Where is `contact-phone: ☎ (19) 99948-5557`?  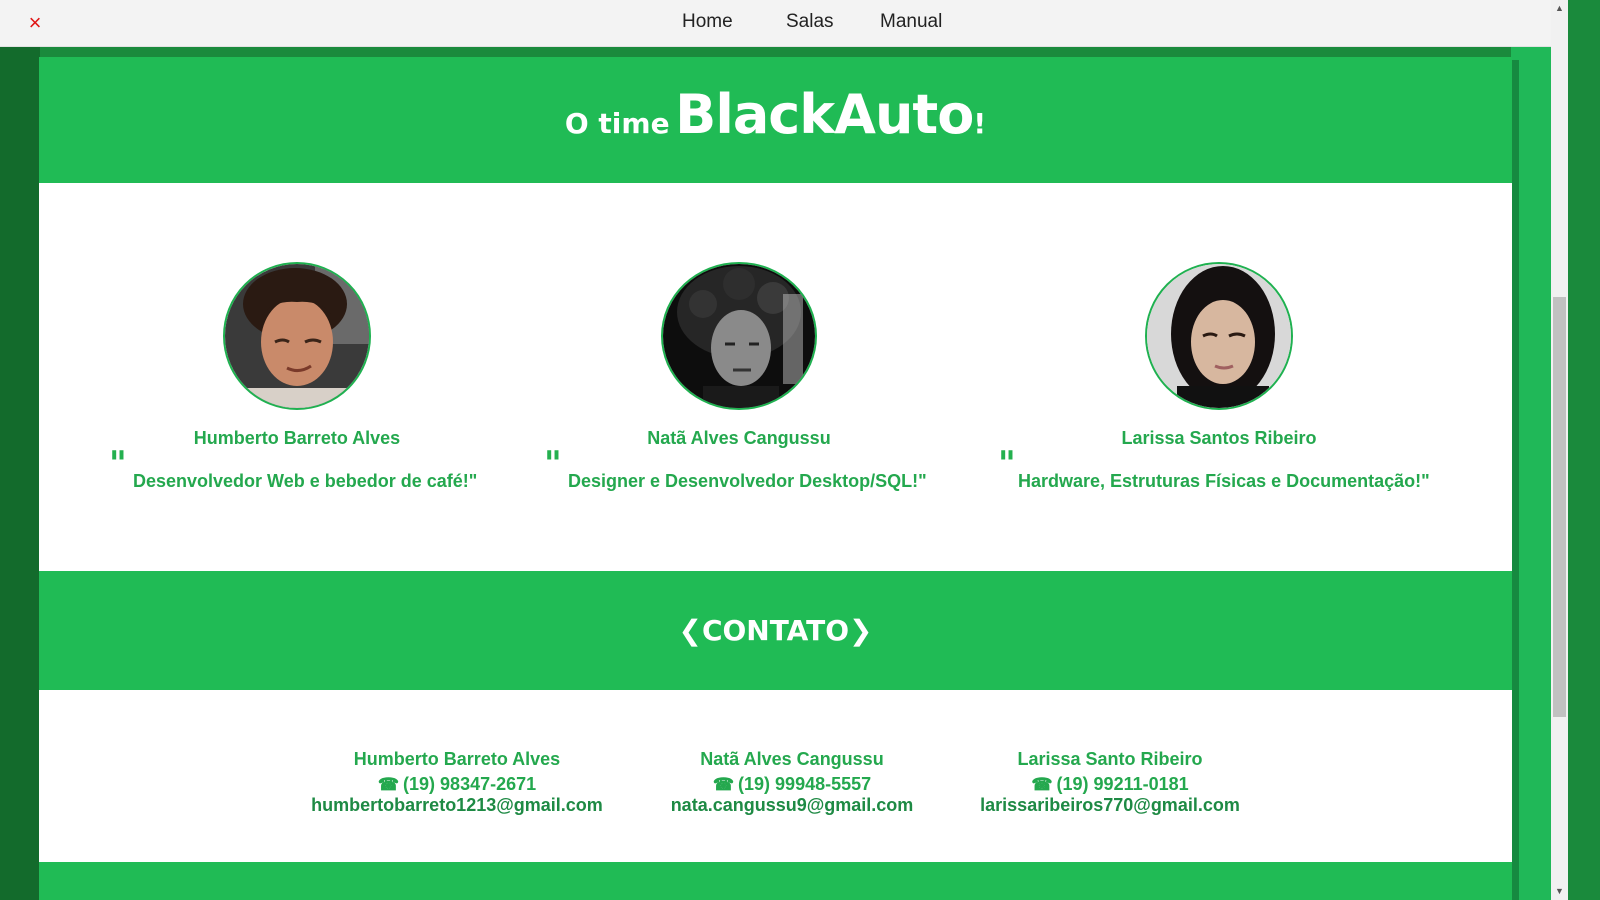 contact-phone: ☎ (19) 99948-5557 is located at coordinates (792, 784).